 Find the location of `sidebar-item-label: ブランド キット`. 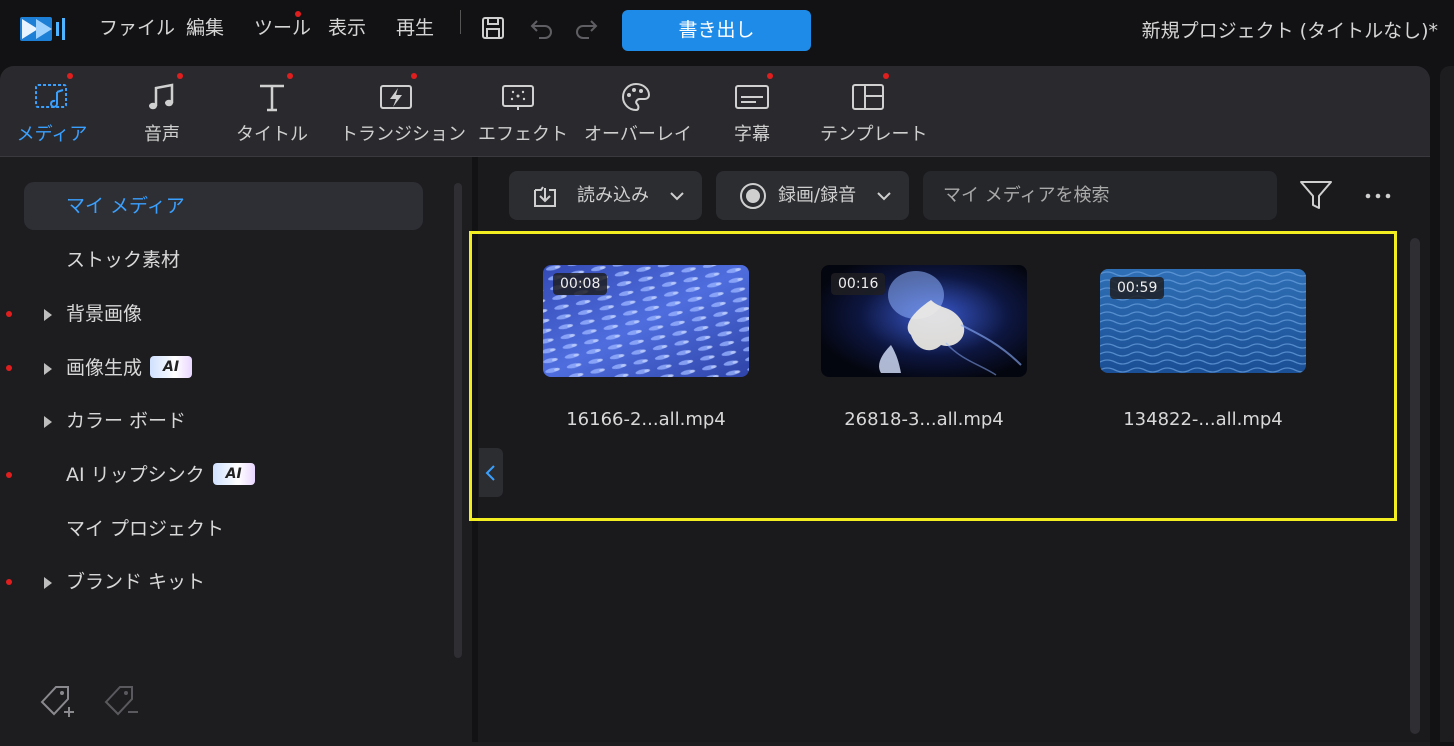

sidebar-item-label: ブランド キット is located at coordinates (136, 582).